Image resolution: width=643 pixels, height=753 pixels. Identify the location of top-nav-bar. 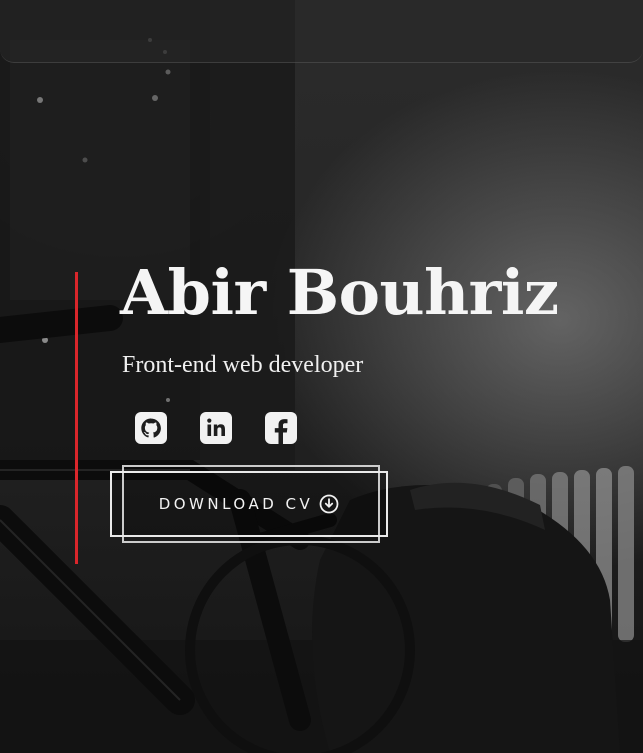
(321, 31).